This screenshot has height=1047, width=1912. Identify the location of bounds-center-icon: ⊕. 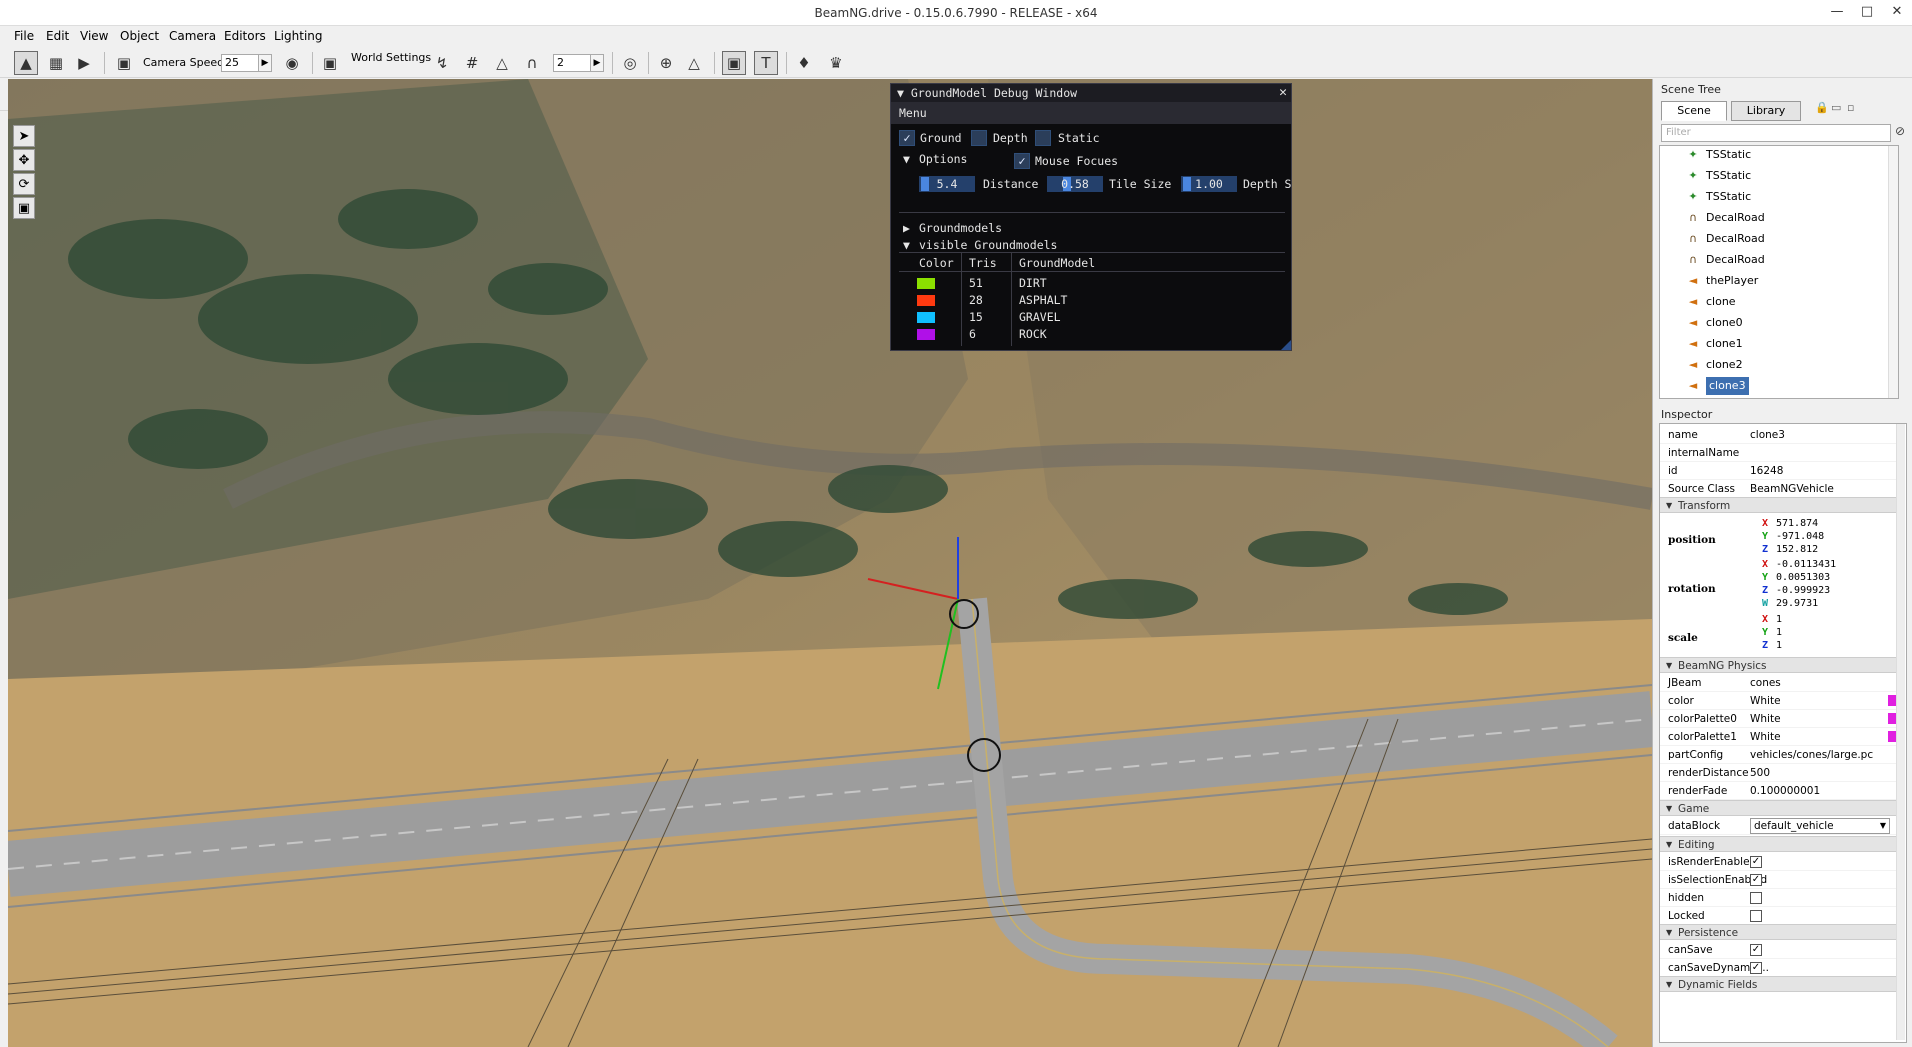
(666, 63).